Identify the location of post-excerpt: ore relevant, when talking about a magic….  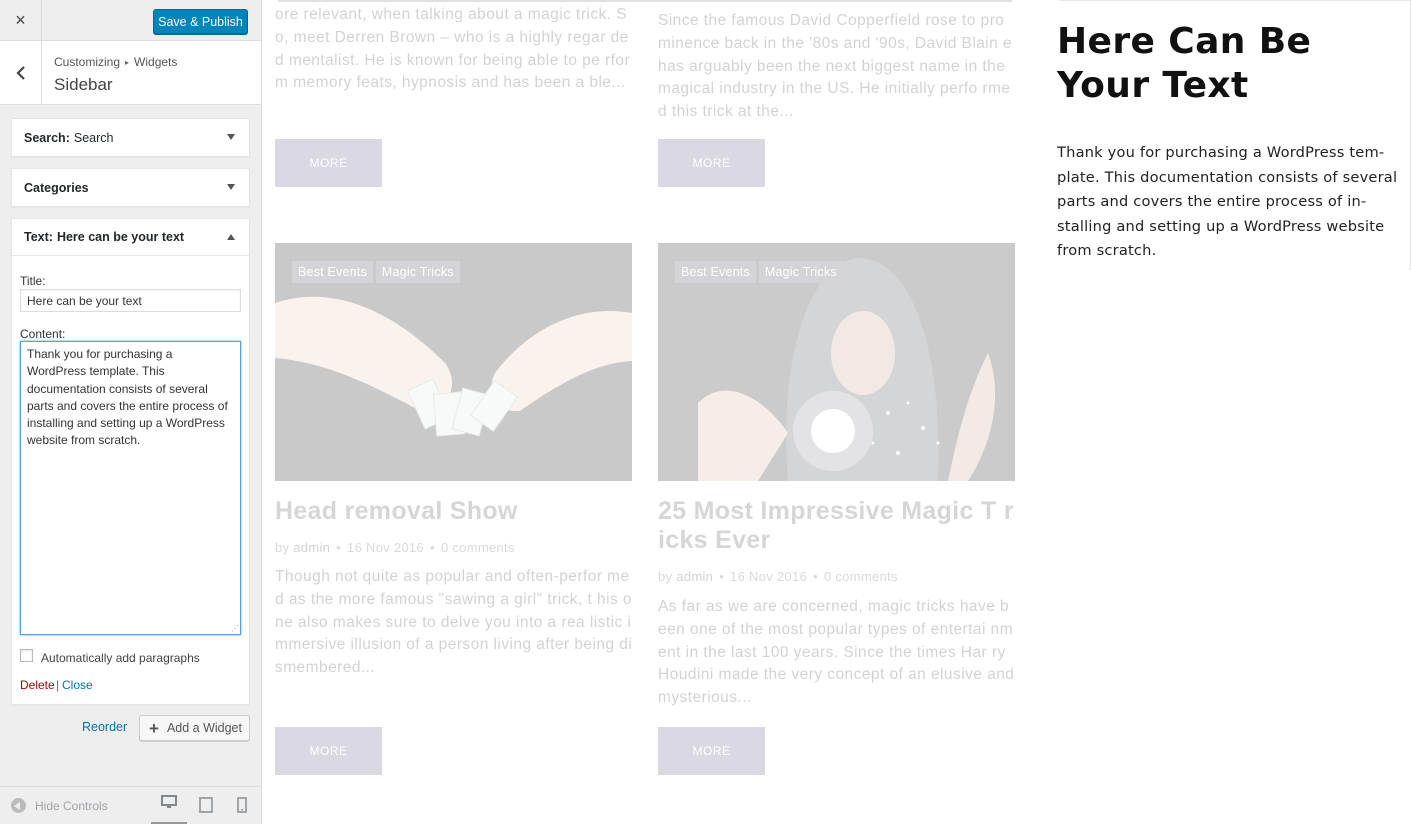
(453, 49).